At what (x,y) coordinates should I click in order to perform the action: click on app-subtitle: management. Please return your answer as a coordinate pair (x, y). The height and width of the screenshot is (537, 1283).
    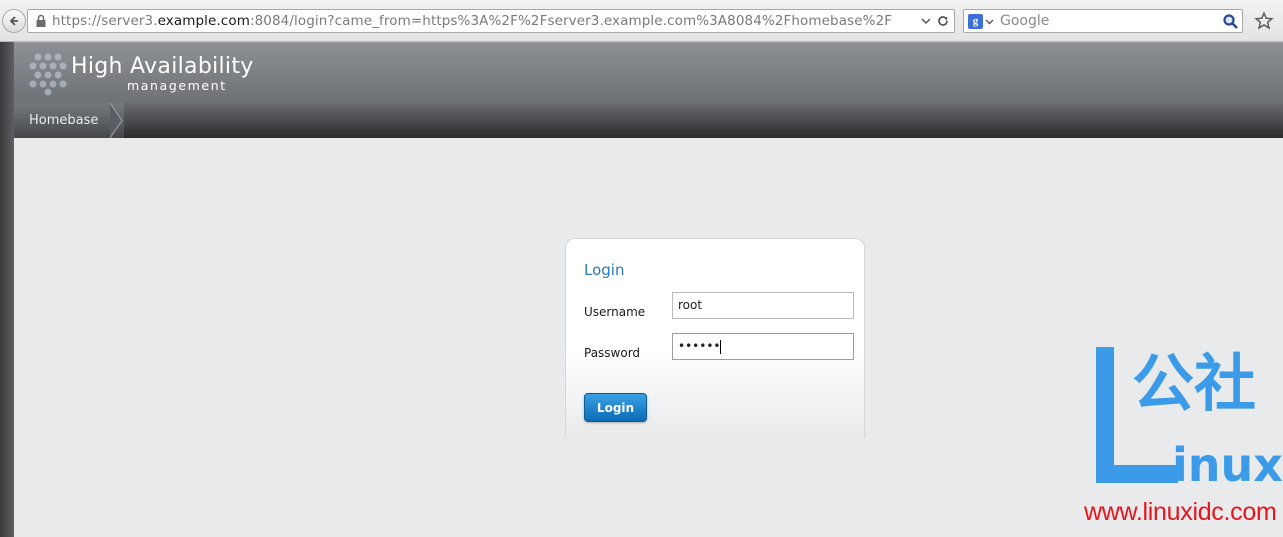
    Looking at the image, I should click on (177, 85).